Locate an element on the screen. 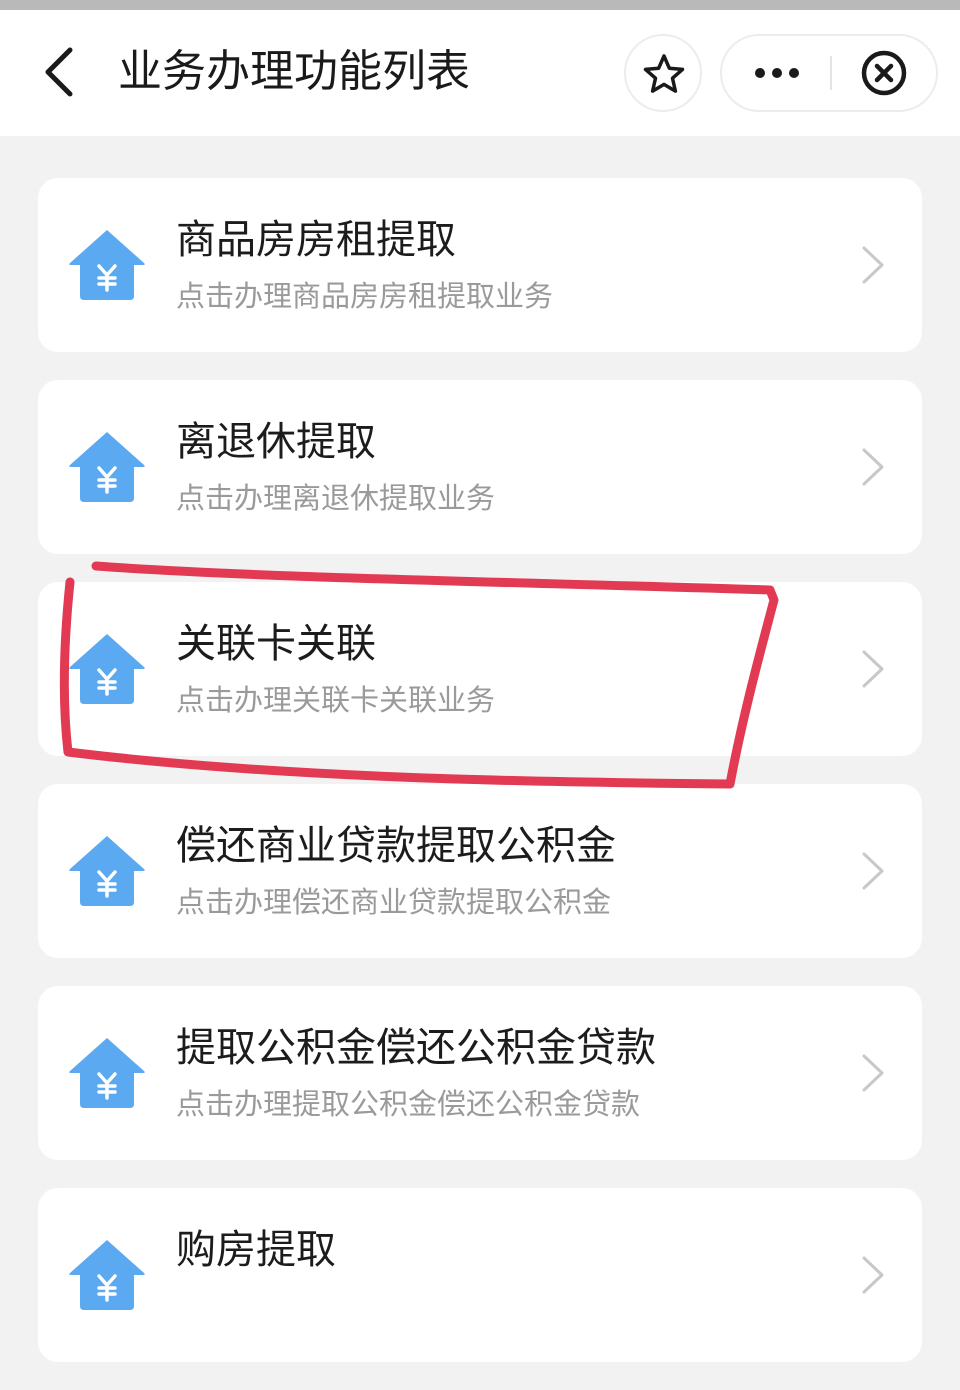  nav-bar: 业务办理功能列表 is located at coordinates (480, 73).